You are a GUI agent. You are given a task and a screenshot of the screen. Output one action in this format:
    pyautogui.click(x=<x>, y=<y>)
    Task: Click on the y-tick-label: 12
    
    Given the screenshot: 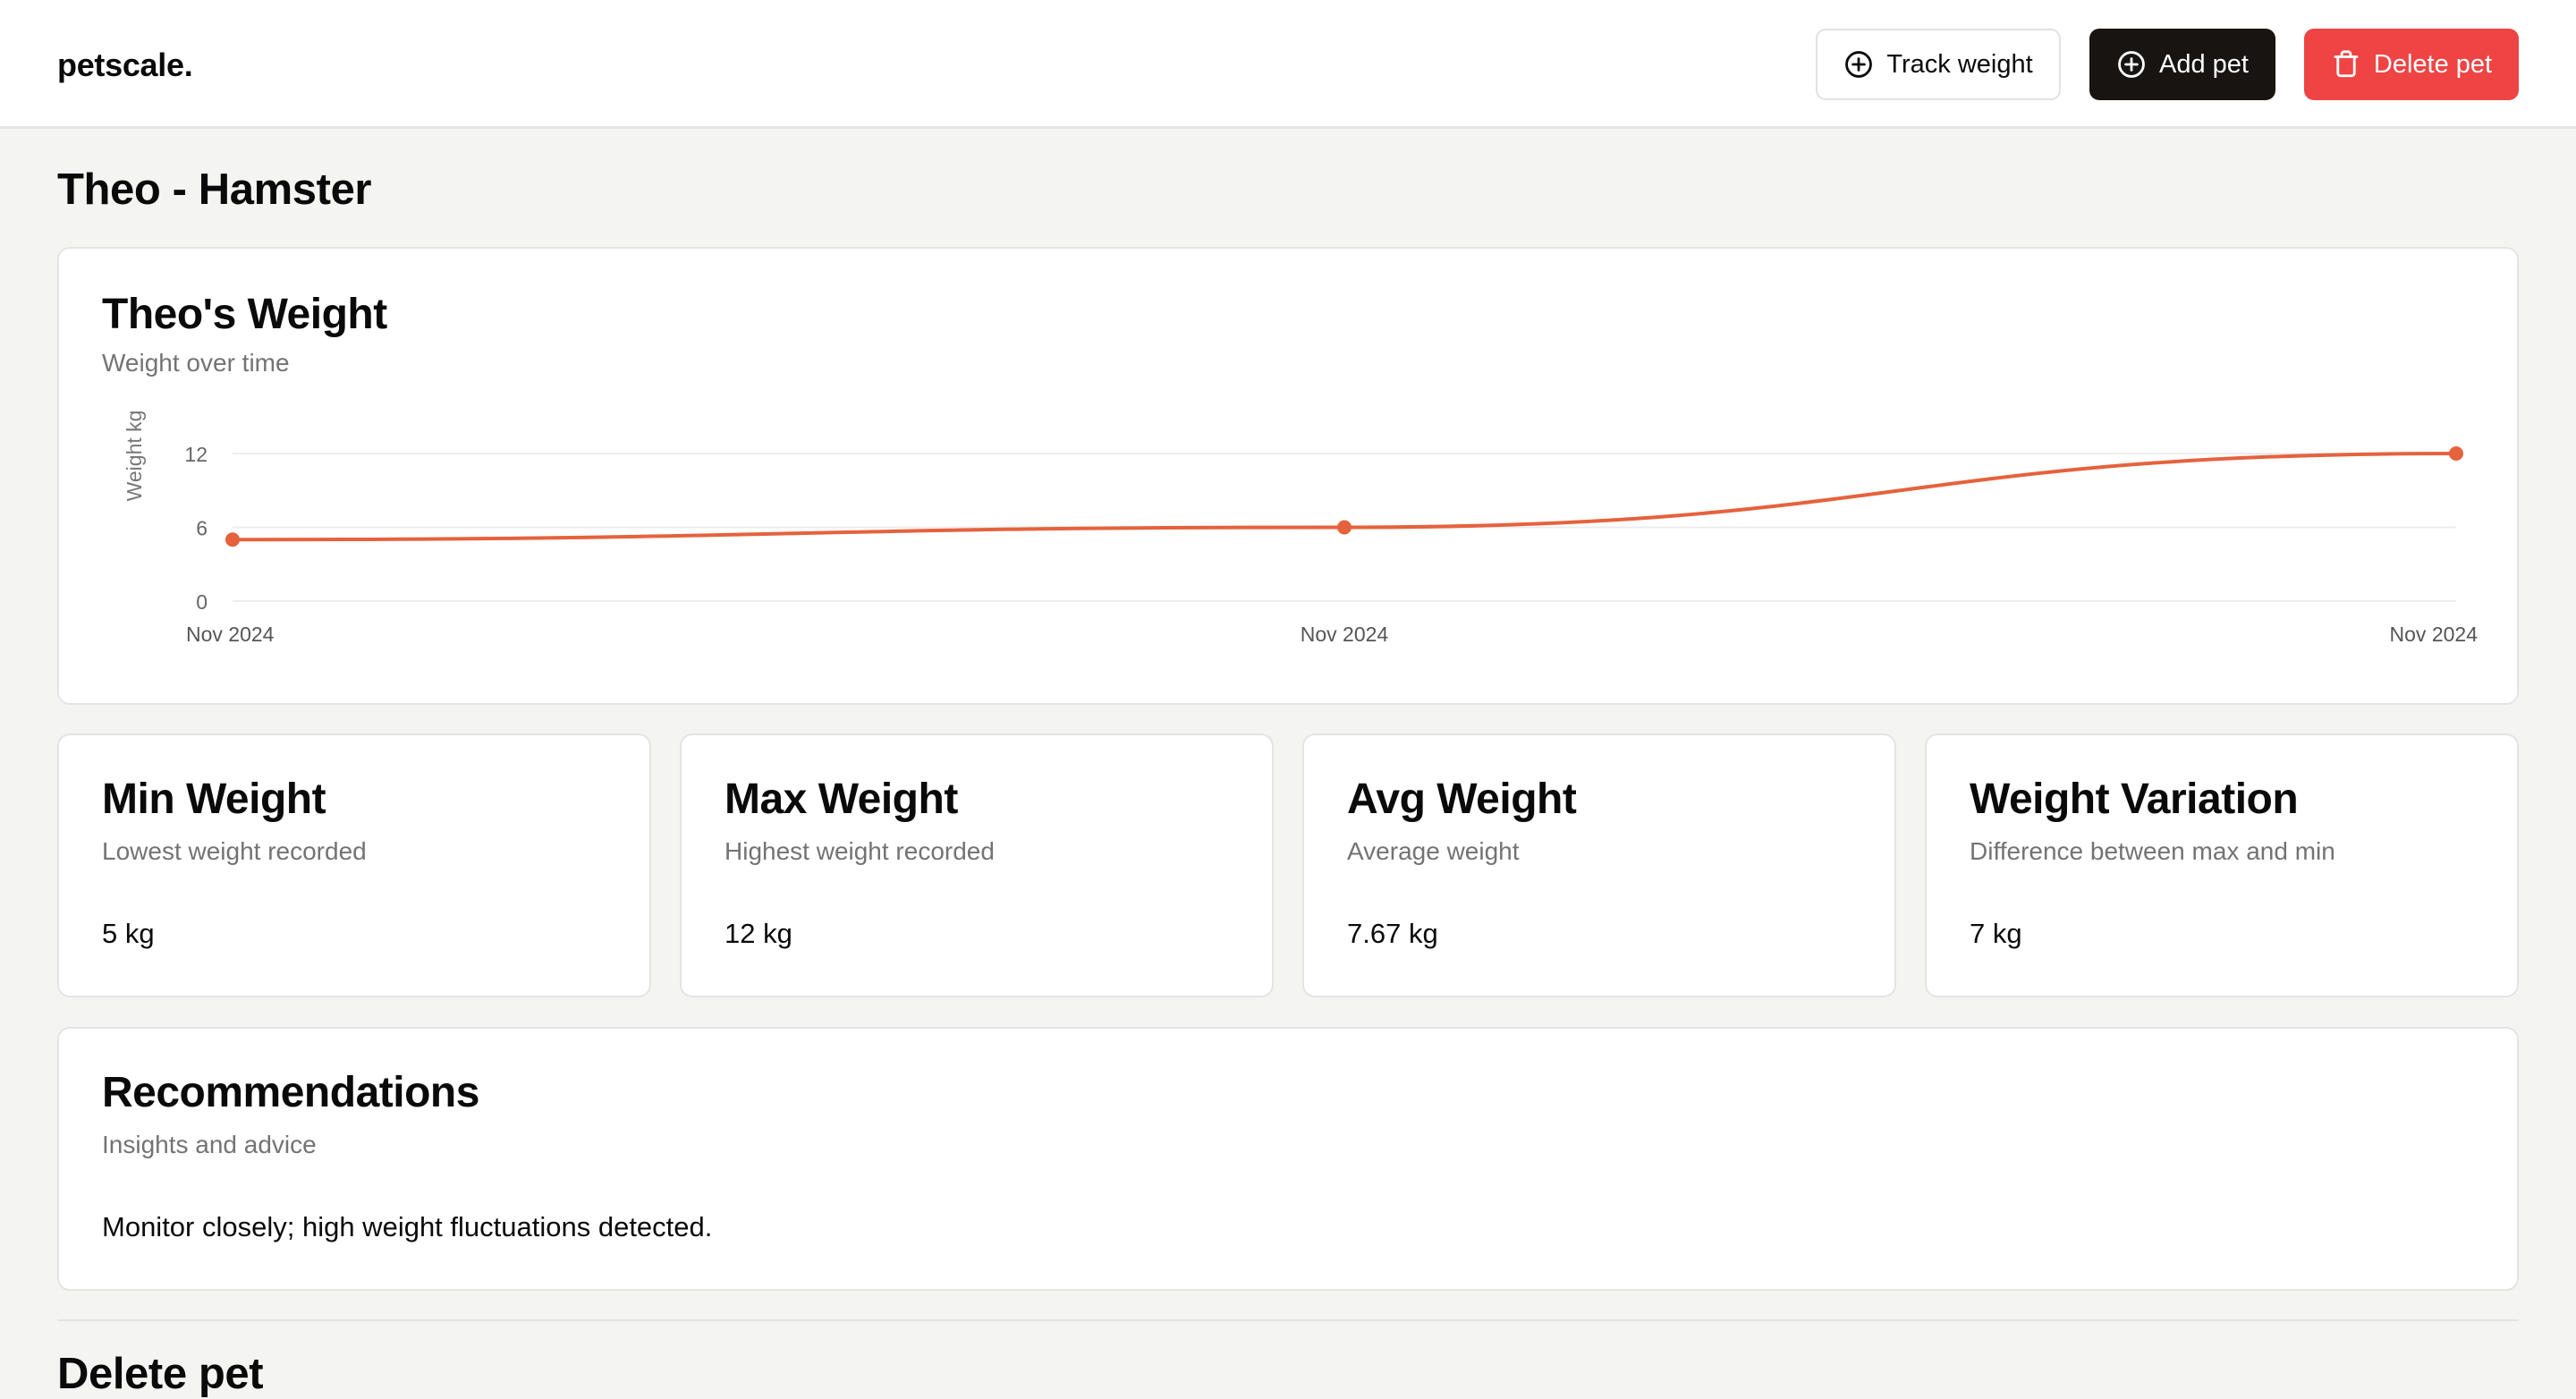 What is the action you would take?
    pyautogui.click(x=196, y=454)
    